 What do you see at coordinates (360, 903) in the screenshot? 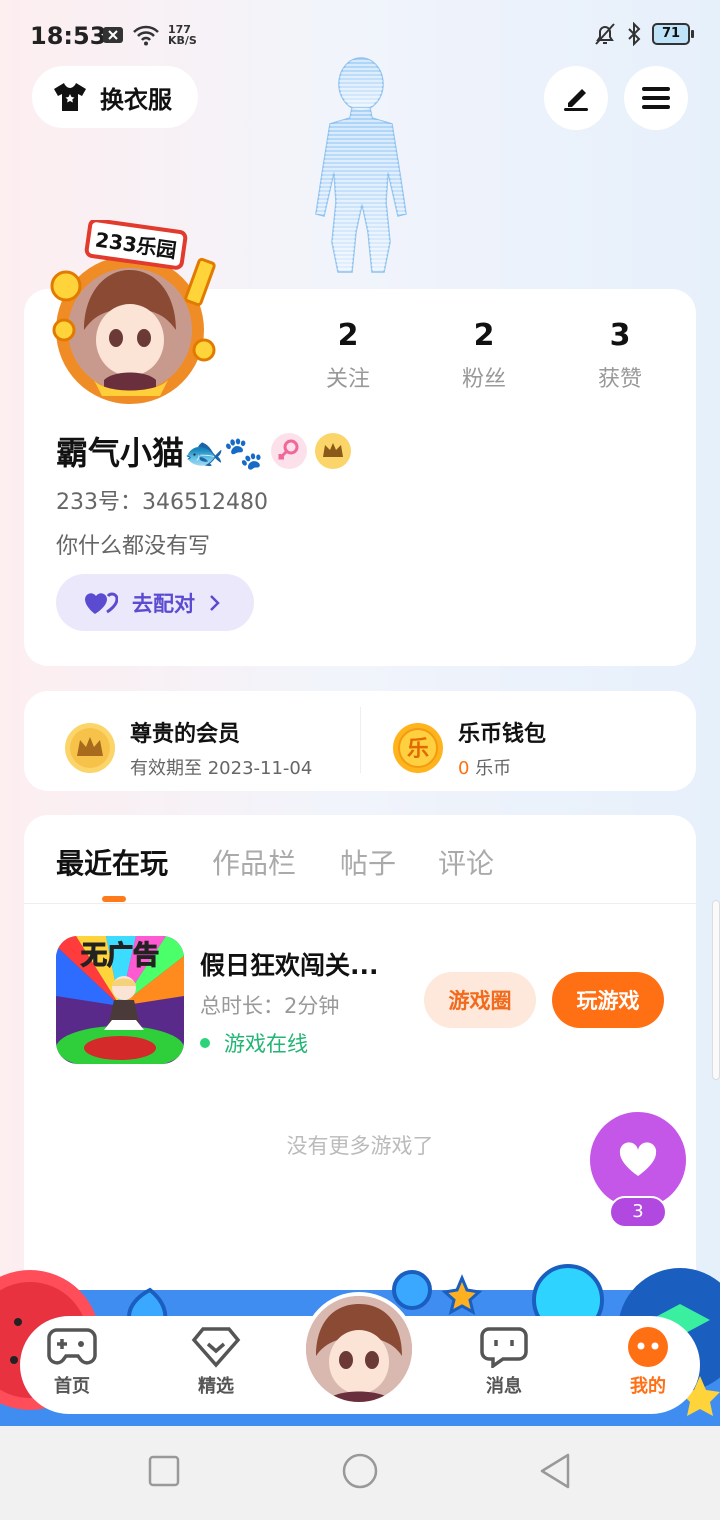
I see `tabs-divider` at bounding box center [360, 903].